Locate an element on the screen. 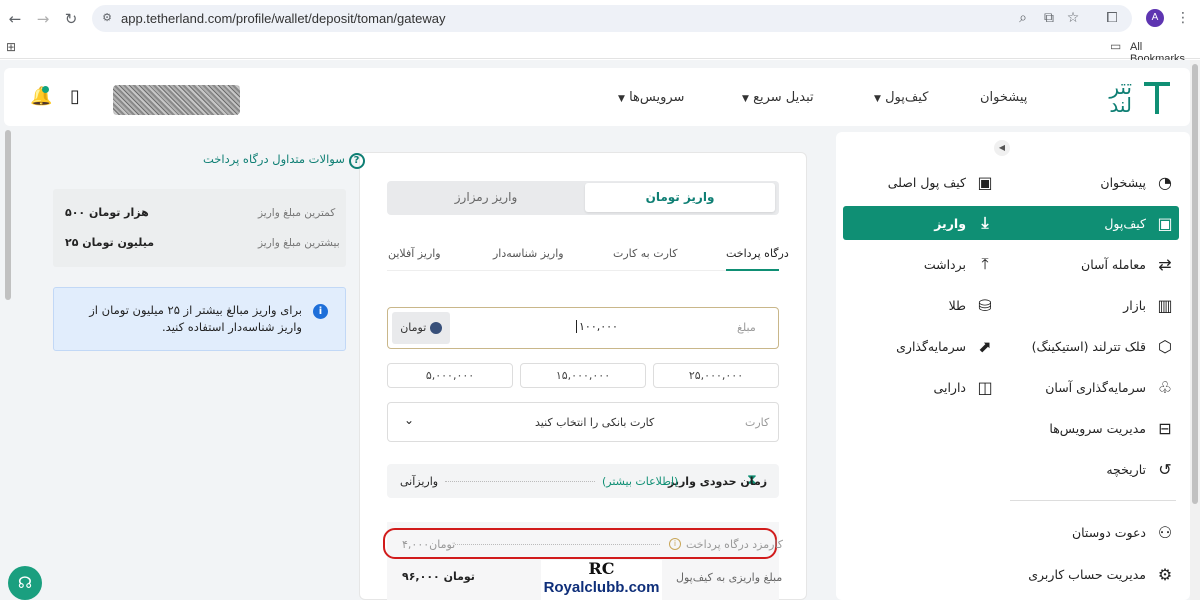  menu-dashboard: پیشخوان is located at coordinates (1003, 97).